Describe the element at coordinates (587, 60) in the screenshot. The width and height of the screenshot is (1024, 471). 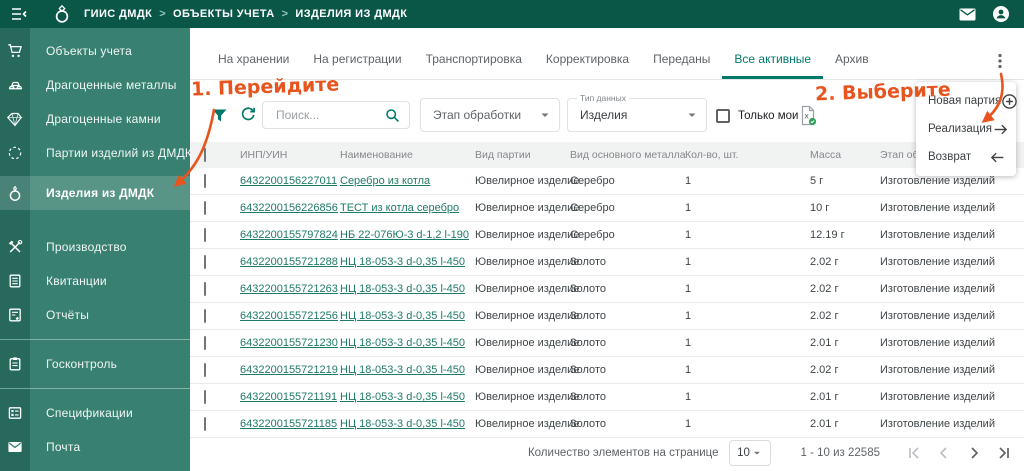
I see `tab-4: Корректировка` at that location.